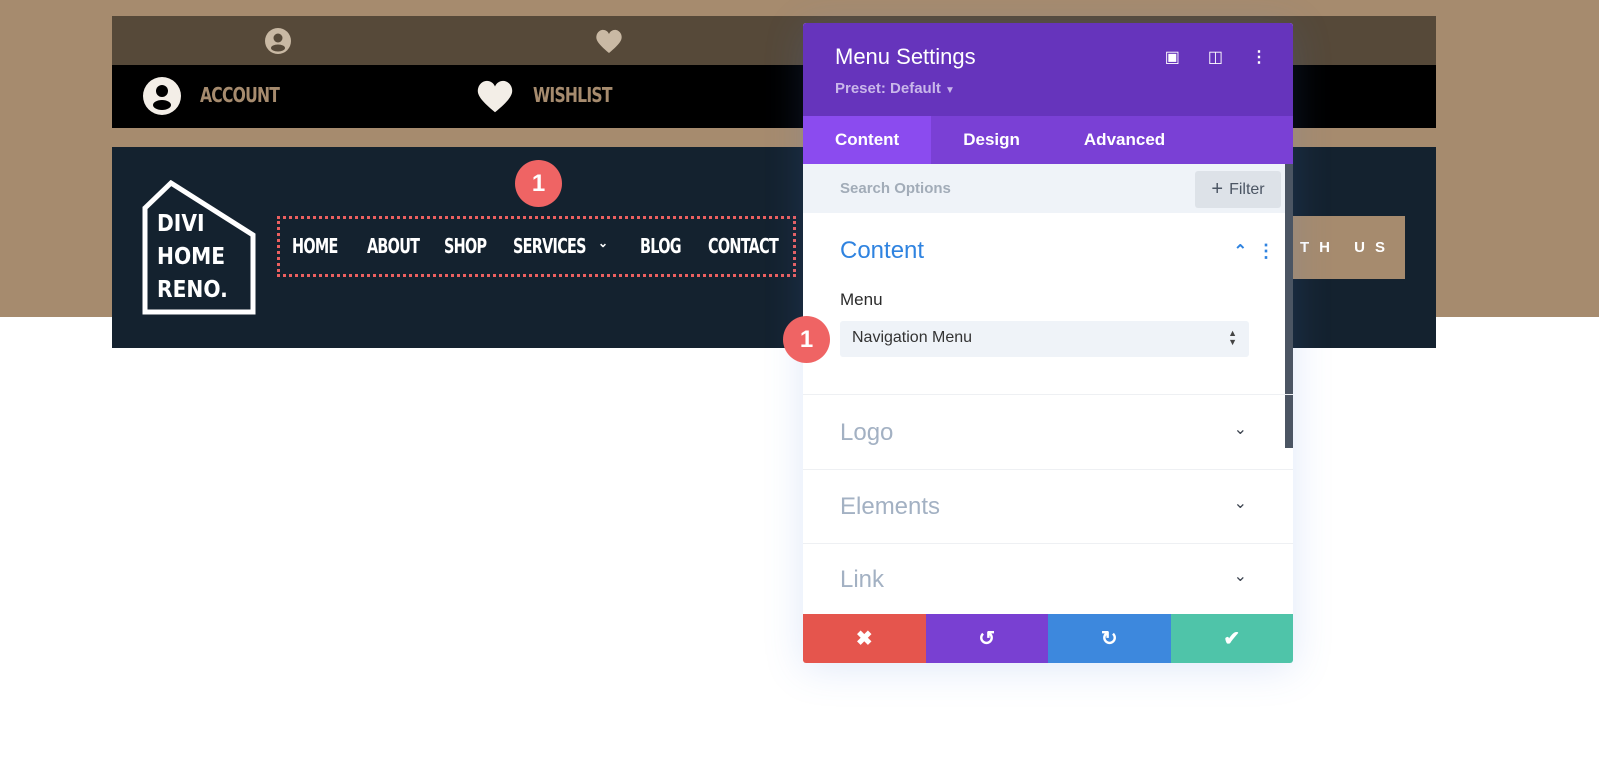 The image size is (1599, 766). I want to click on panel-footer: ✖ ↺ ↻ ✔, so click(1048, 638).